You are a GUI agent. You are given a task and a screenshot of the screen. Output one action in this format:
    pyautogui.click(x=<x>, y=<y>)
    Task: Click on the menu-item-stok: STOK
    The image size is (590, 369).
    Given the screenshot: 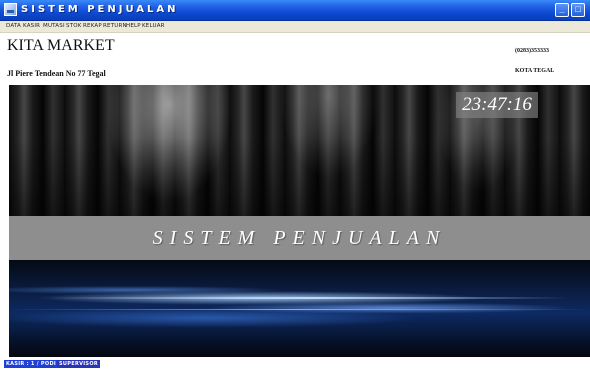 What is the action you would take?
    pyautogui.click(x=74, y=26)
    